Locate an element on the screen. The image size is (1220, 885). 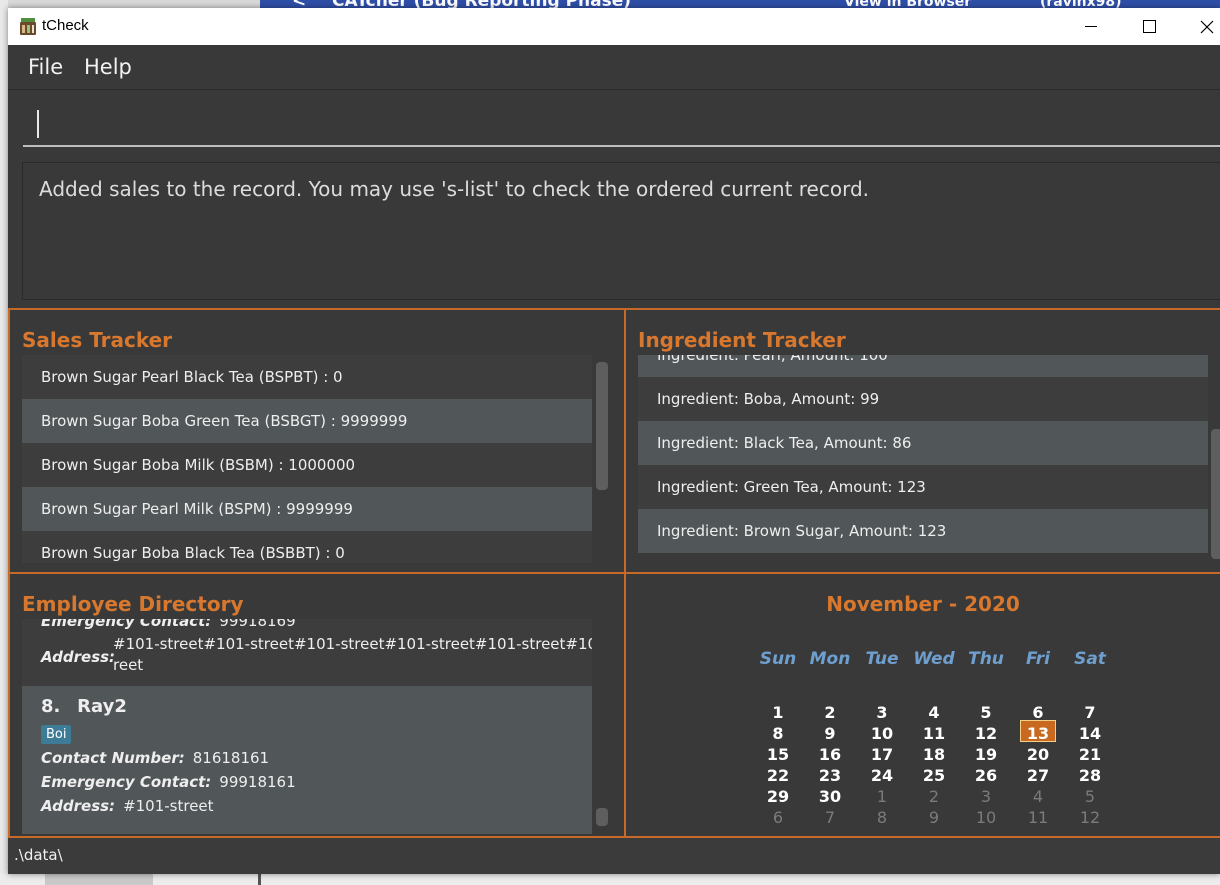
menu-help: Help is located at coordinates (108, 67).